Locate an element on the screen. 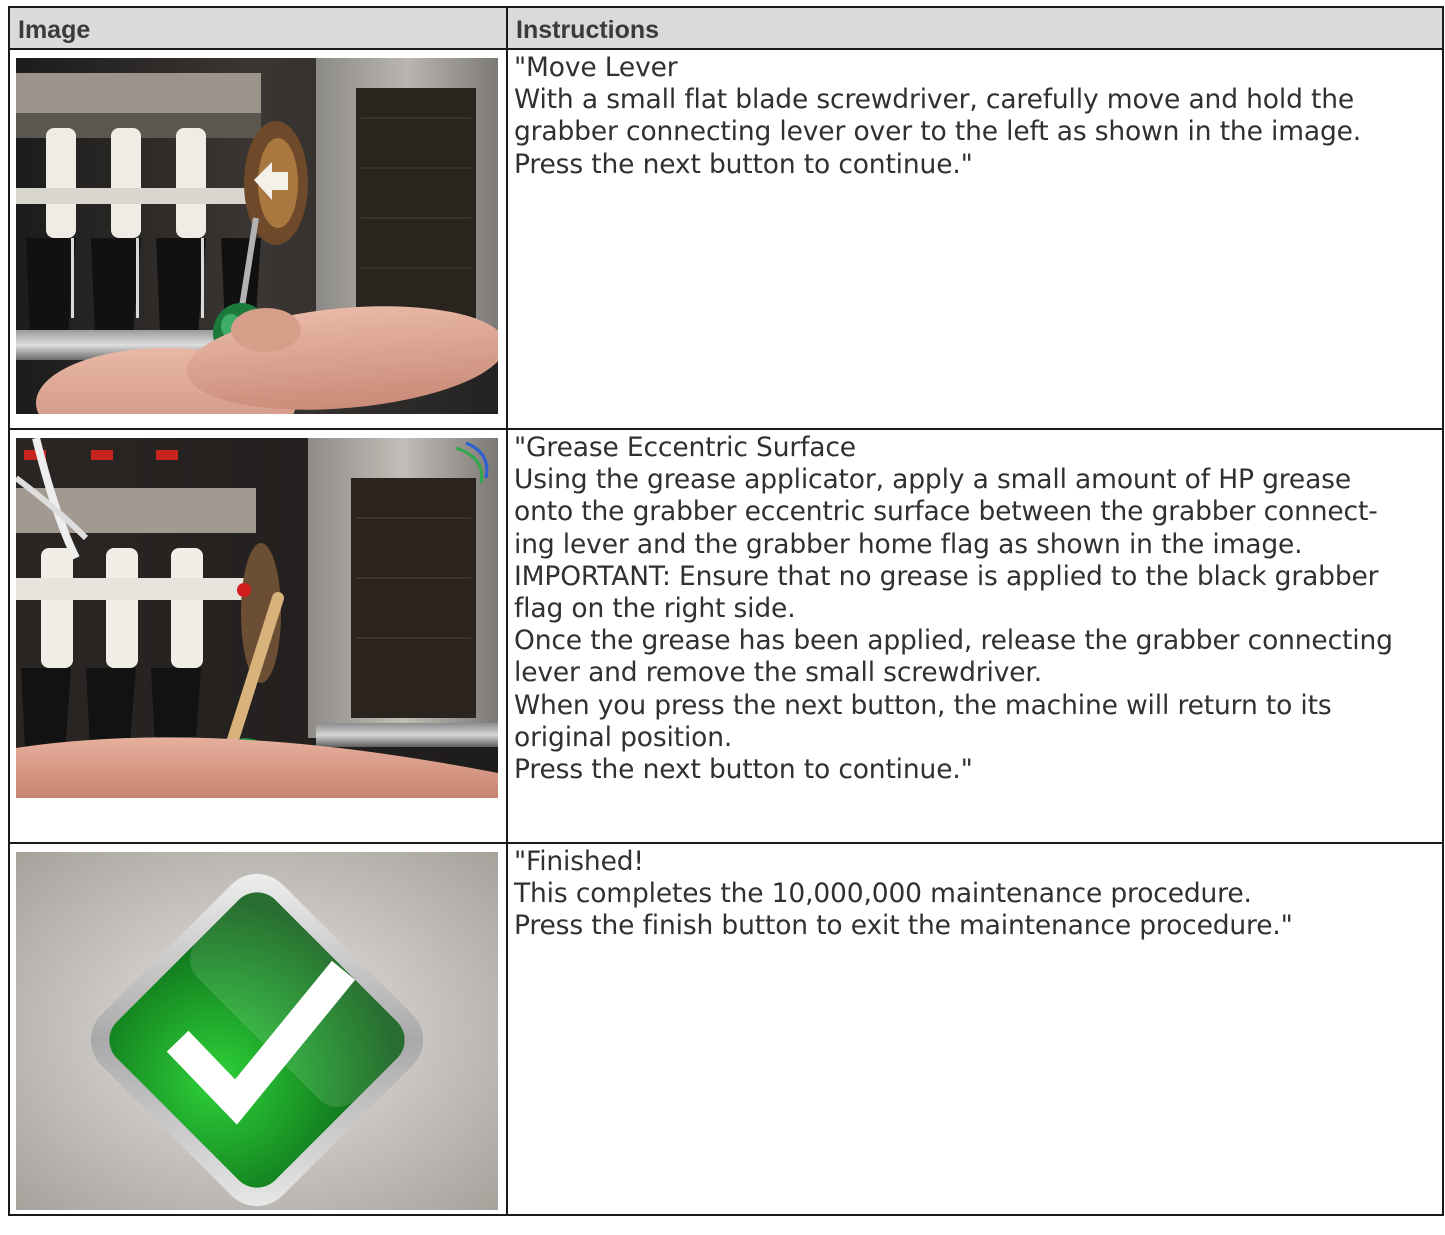 Image resolution: width=1445 pixels, height=1235 pixels. instruction-line: flag on the right side. is located at coordinates (655, 609).